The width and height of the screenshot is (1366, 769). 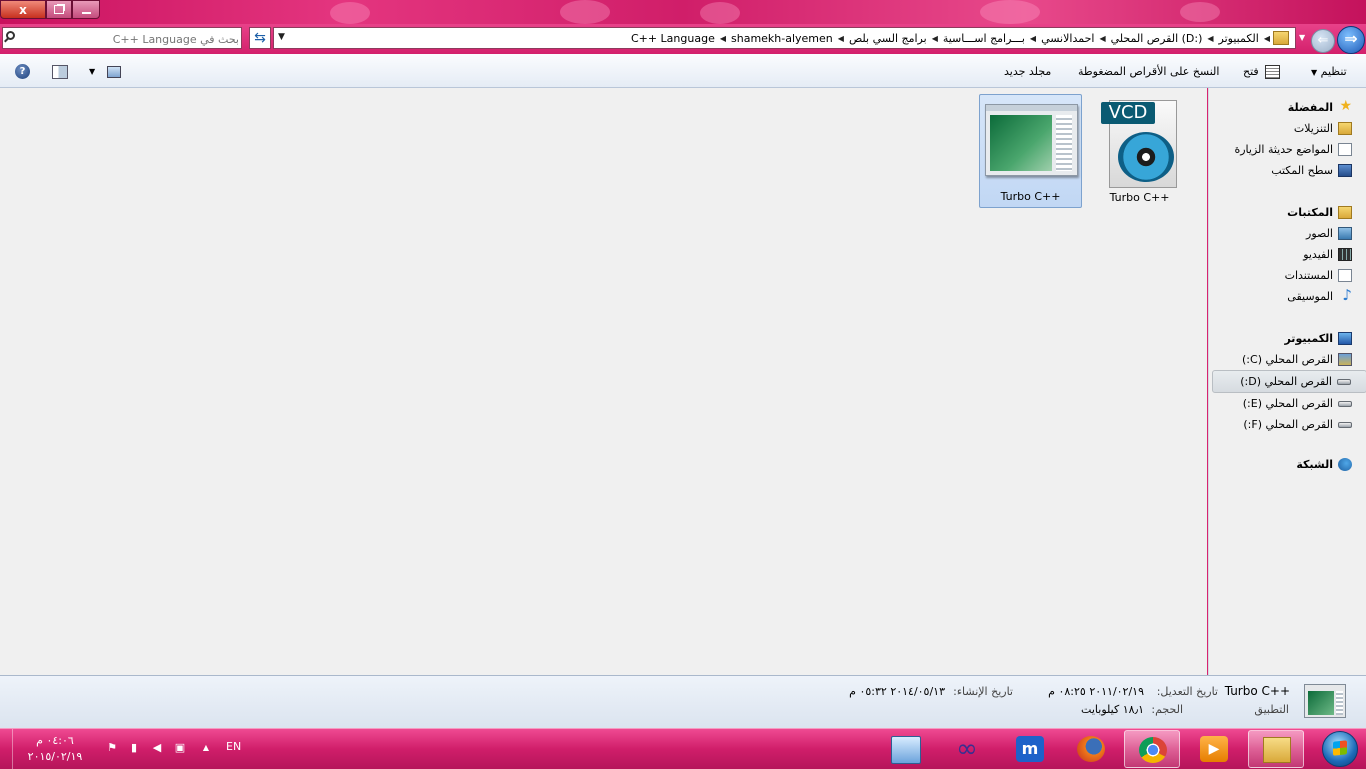 What do you see at coordinates (1187, 691) in the screenshot?
I see `details-modified-label: تاريخ التعديل:` at bounding box center [1187, 691].